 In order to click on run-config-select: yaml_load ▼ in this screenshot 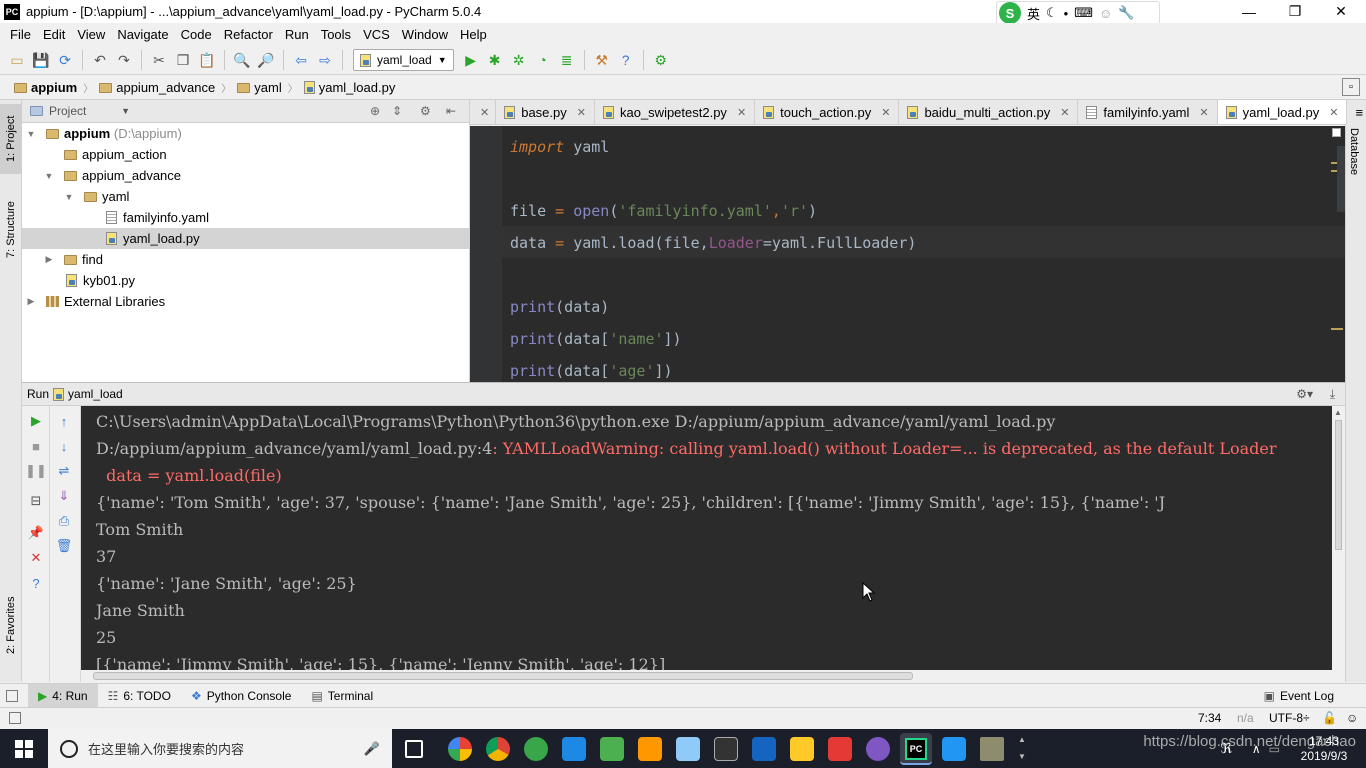, I will do `click(403, 60)`.